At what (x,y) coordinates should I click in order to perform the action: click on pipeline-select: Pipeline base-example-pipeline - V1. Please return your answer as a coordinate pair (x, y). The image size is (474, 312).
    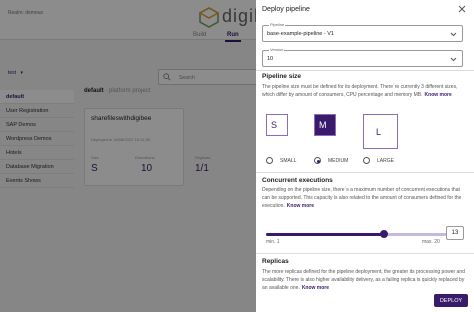
    Looking at the image, I should click on (362, 32).